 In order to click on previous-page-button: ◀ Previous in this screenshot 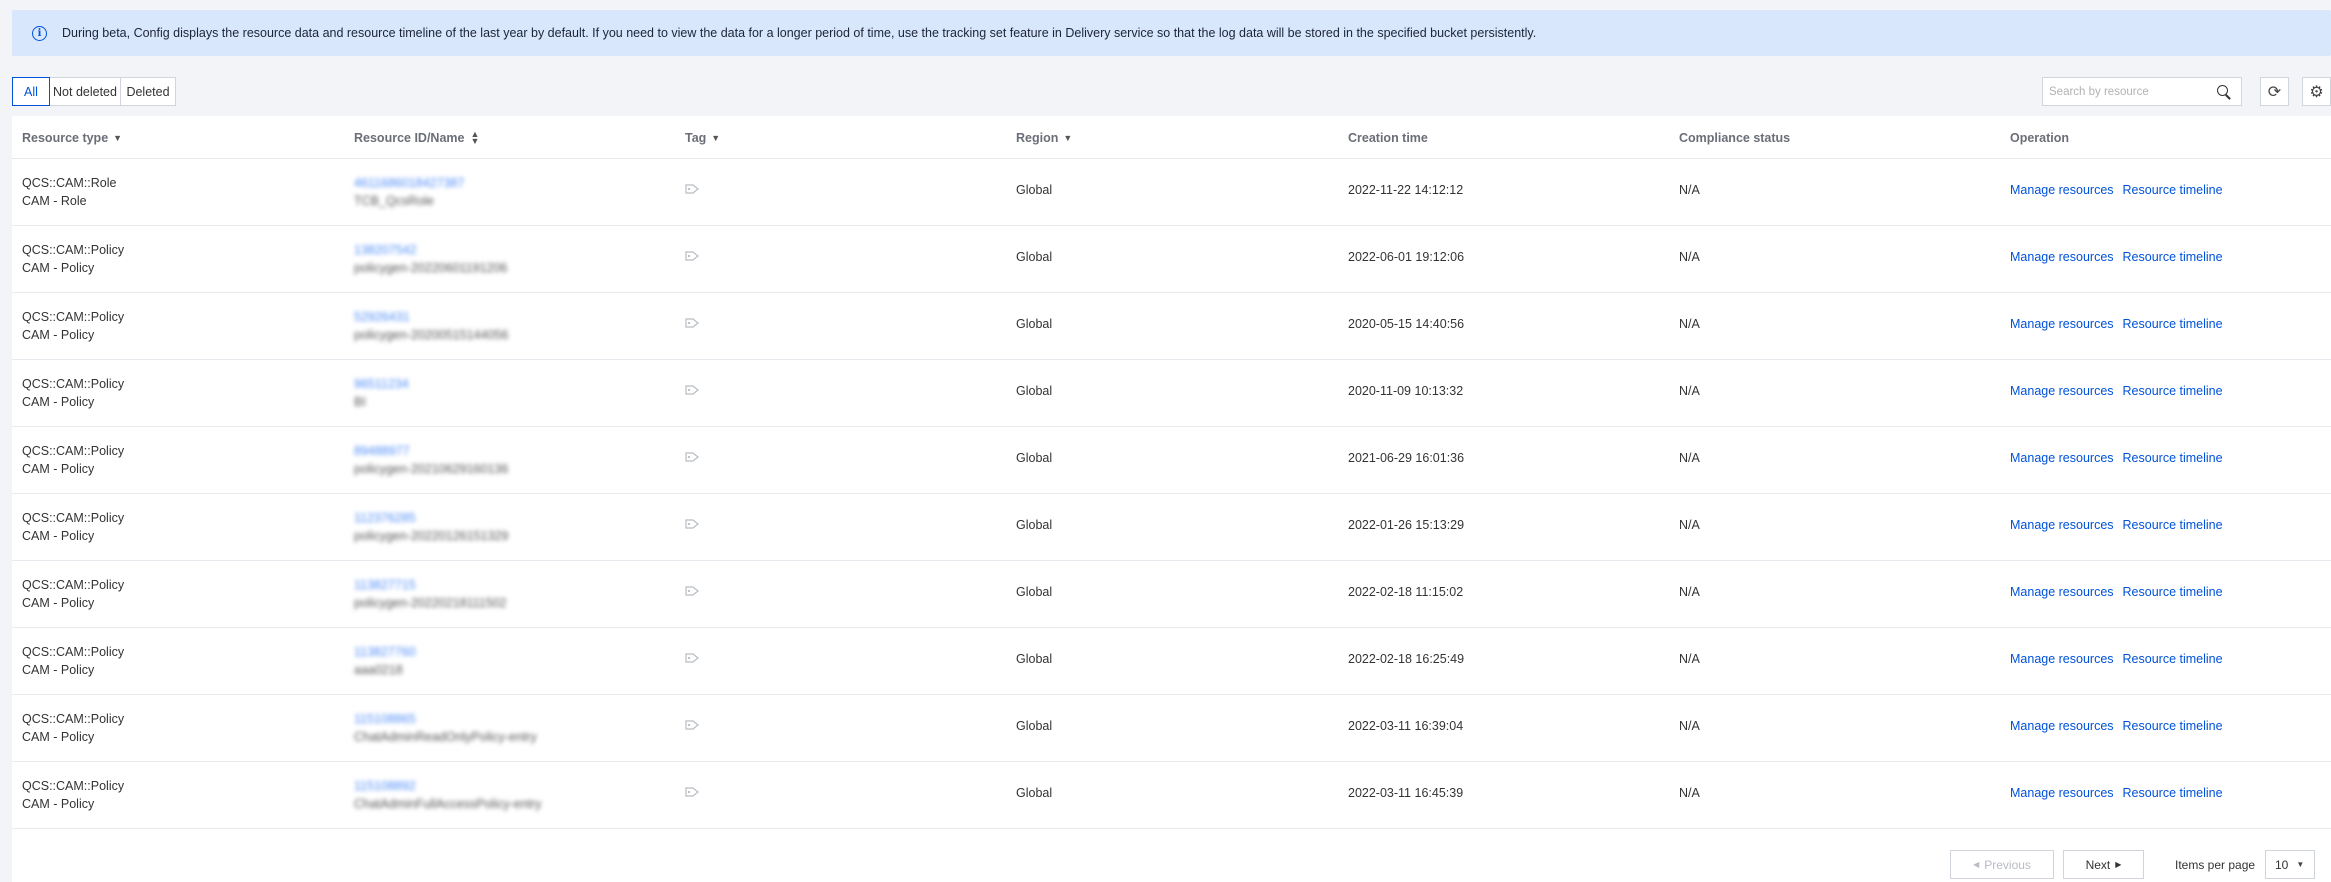, I will do `click(2002, 864)`.